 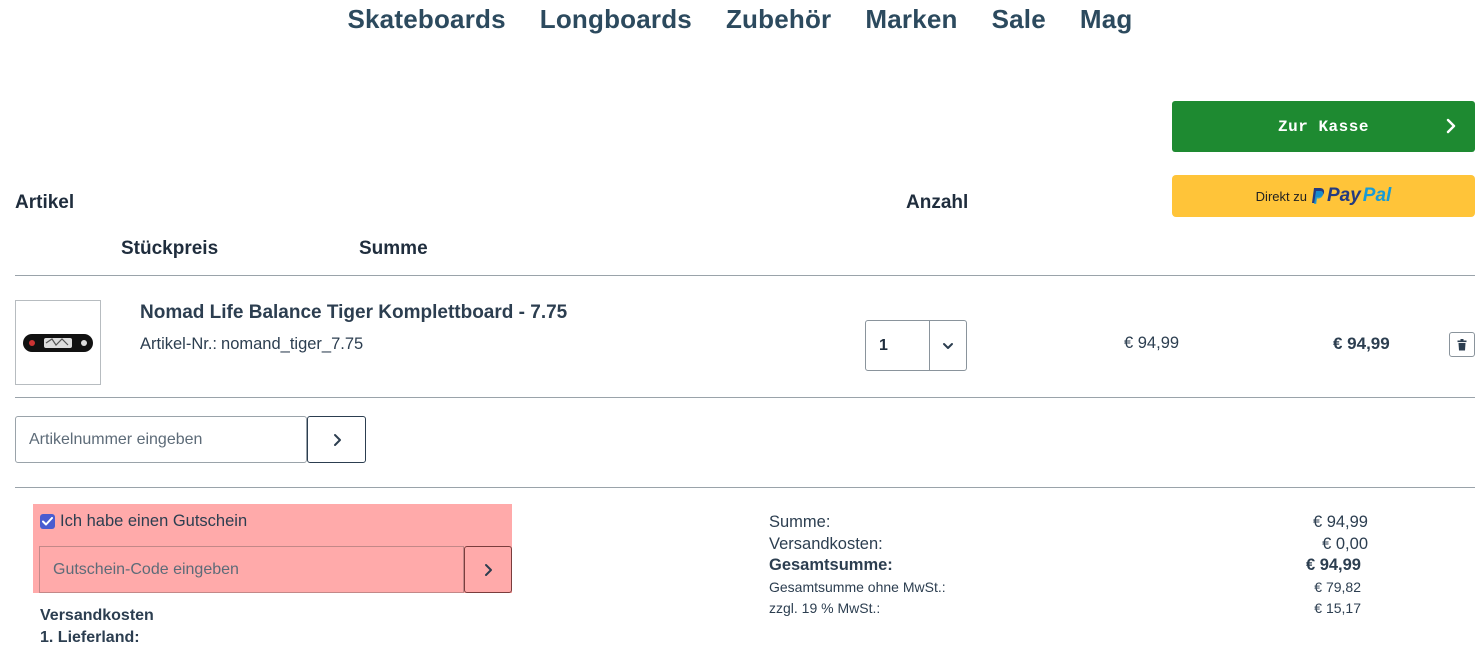 What do you see at coordinates (426, 19) in the screenshot?
I see `nav-item-skateboards: Skateboards` at bounding box center [426, 19].